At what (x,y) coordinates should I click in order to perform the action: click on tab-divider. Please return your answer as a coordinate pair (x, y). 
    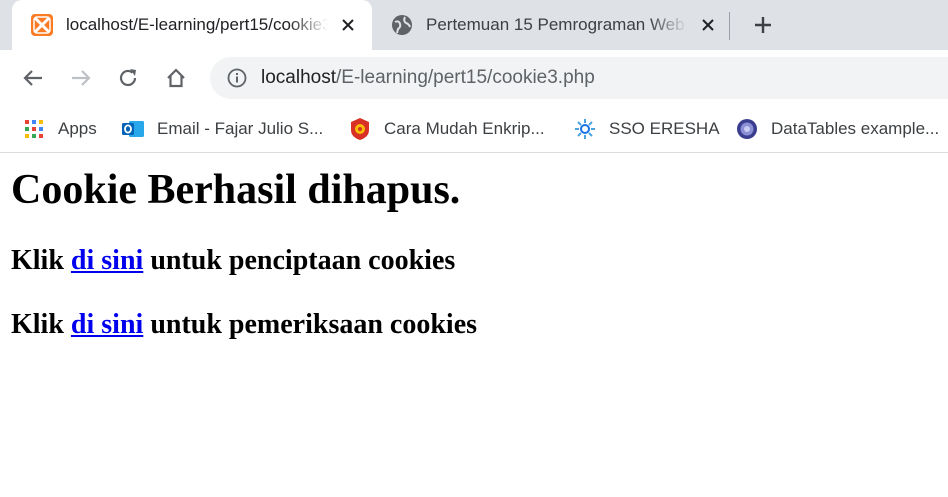
    Looking at the image, I should click on (729, 26).